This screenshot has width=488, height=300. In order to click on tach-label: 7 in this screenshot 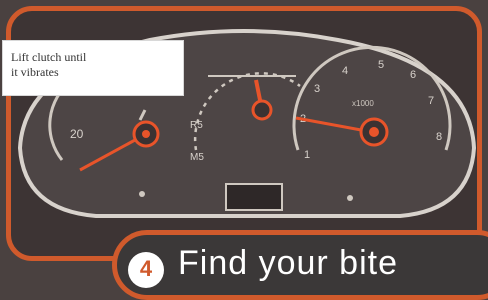, I will do `click(431, 101)`.